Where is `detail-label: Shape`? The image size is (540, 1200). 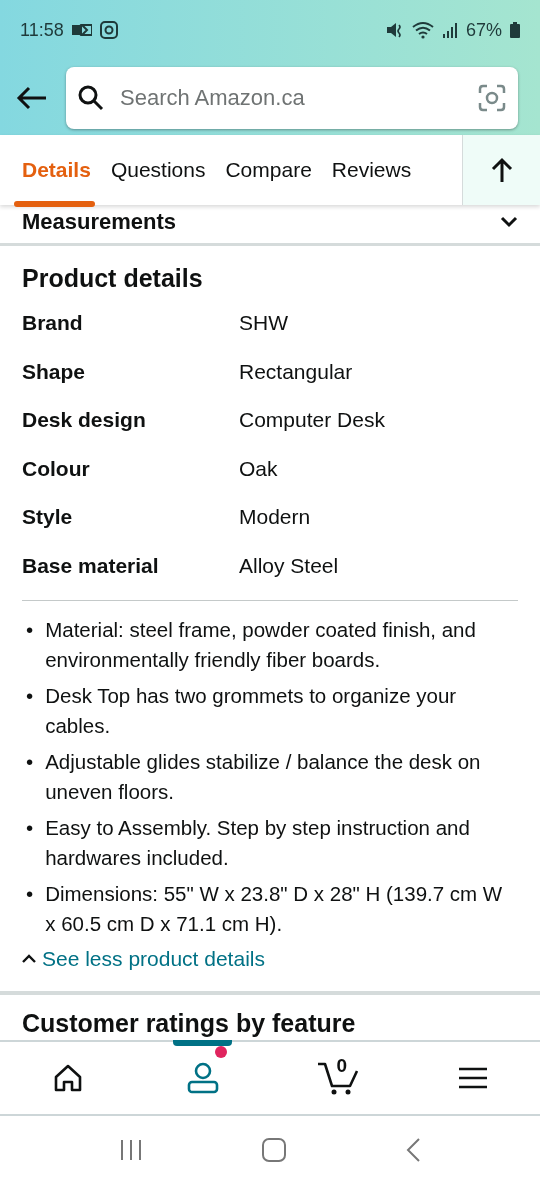 detail-label: Shape is located at coordinates (54, 371).